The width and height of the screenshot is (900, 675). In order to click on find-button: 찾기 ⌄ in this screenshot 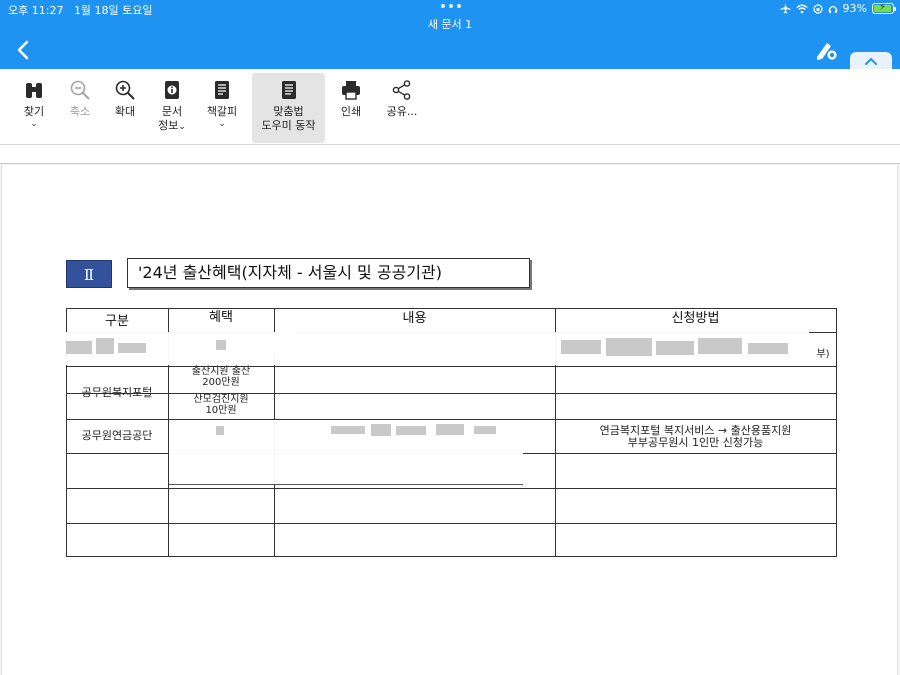, I will do `click(34, 108)`.